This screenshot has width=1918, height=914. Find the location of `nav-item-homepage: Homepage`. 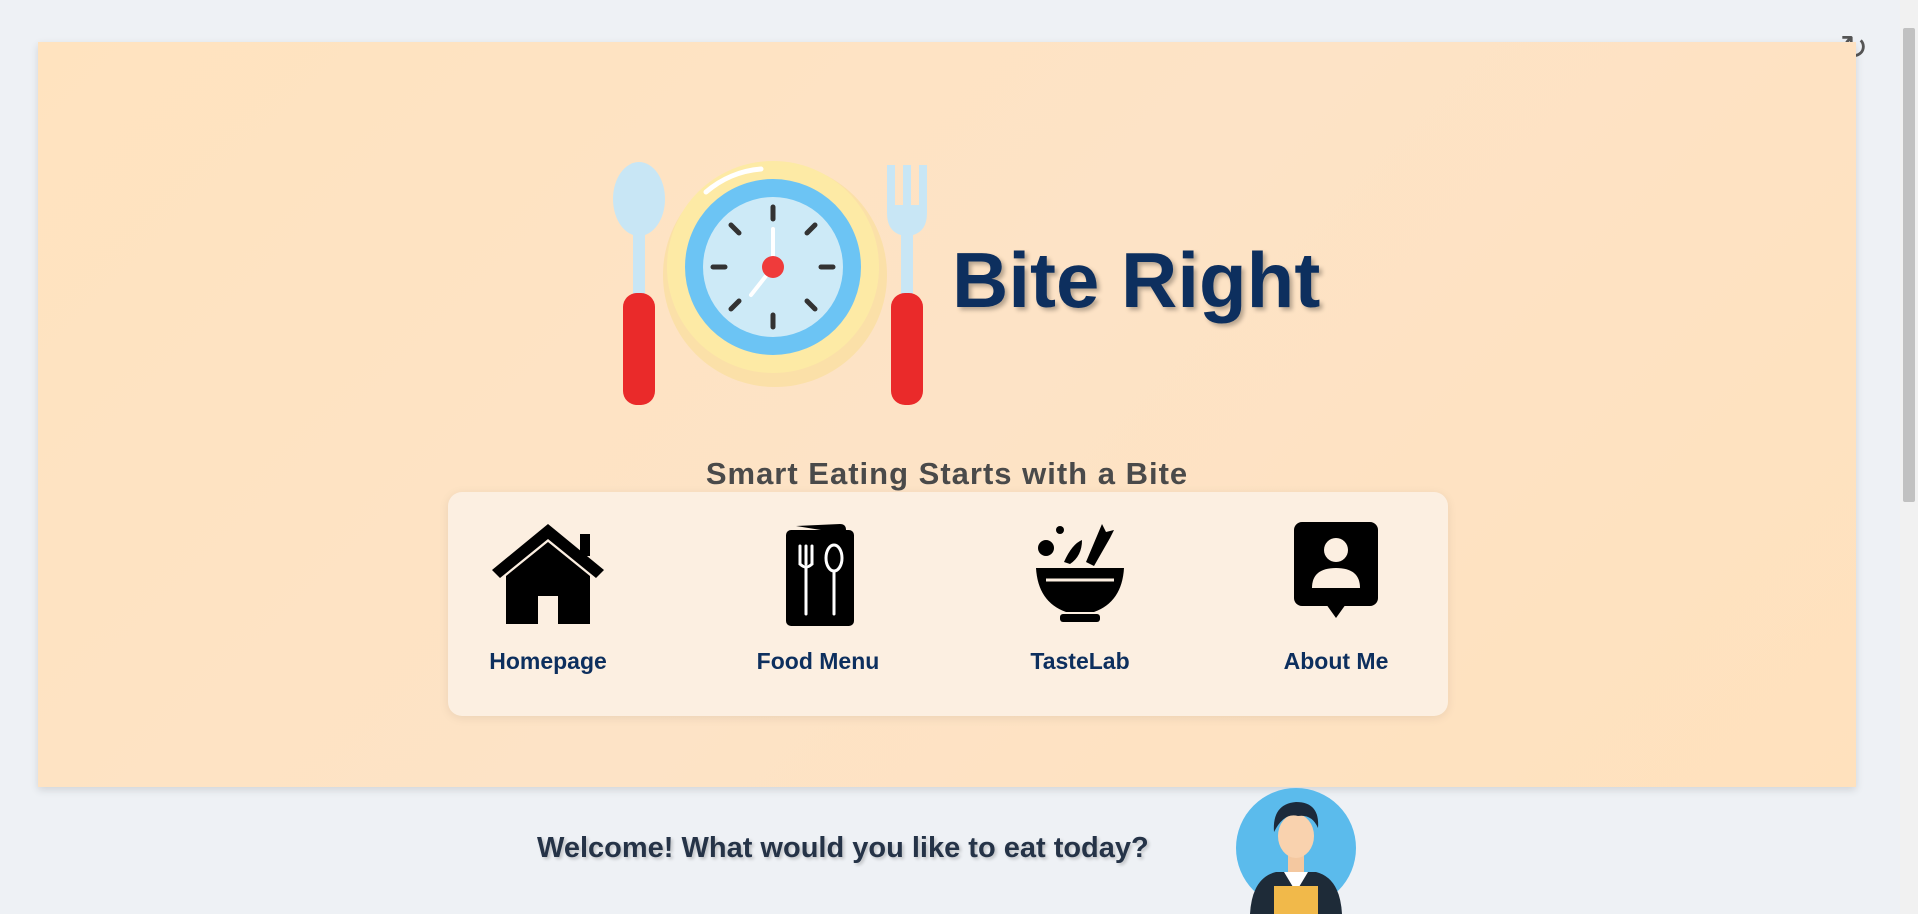

nav-item-homepage: Homepage is located at coordinates (548, 602).